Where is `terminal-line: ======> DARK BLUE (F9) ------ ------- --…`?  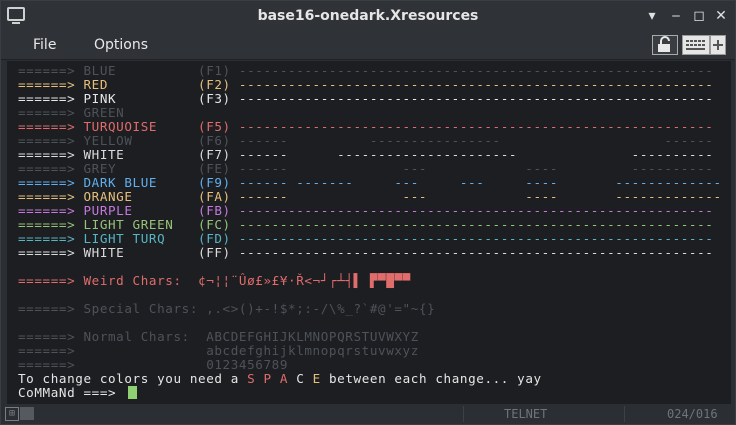
terminal-line: ======> DARK BLUE (F9) ------ ------- --… is located at coordinates (370, 182).